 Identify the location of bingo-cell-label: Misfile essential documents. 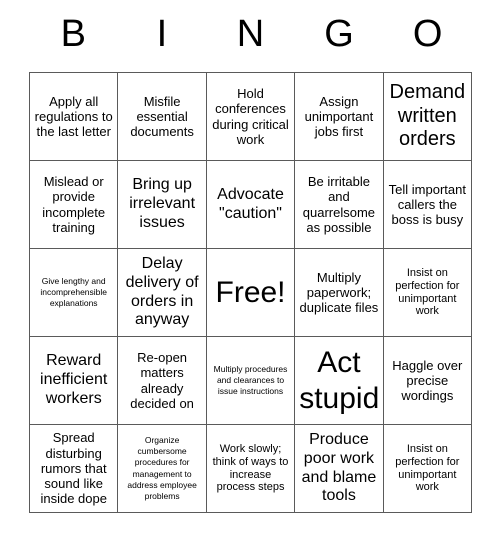
(162, 116).